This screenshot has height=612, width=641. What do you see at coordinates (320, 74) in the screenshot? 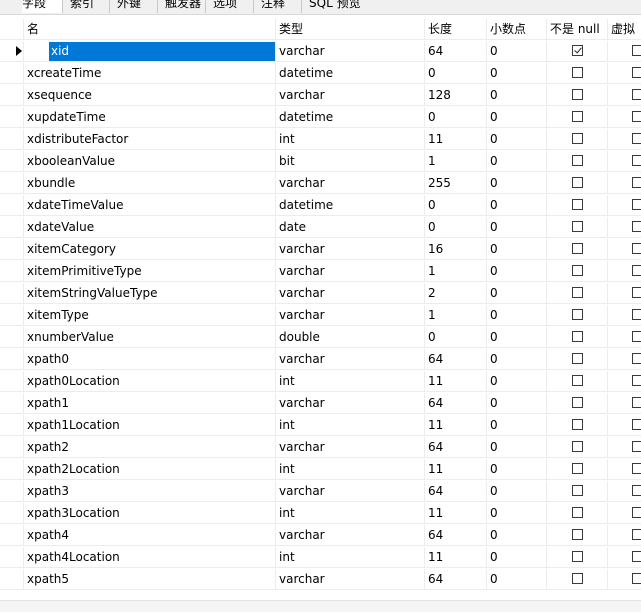
I see `table-row: xcreateTime datetime 0 0` at bounding box center [320, 74].